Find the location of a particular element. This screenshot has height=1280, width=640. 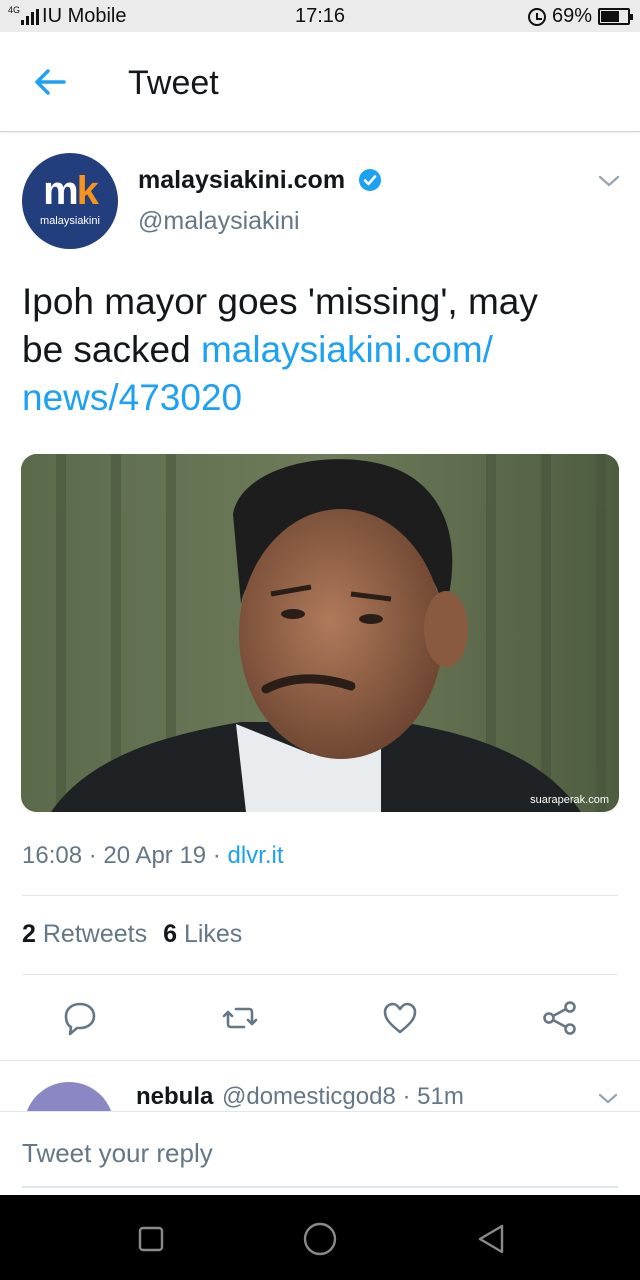

back-arrow-icon is located at coordinates (50, 82).